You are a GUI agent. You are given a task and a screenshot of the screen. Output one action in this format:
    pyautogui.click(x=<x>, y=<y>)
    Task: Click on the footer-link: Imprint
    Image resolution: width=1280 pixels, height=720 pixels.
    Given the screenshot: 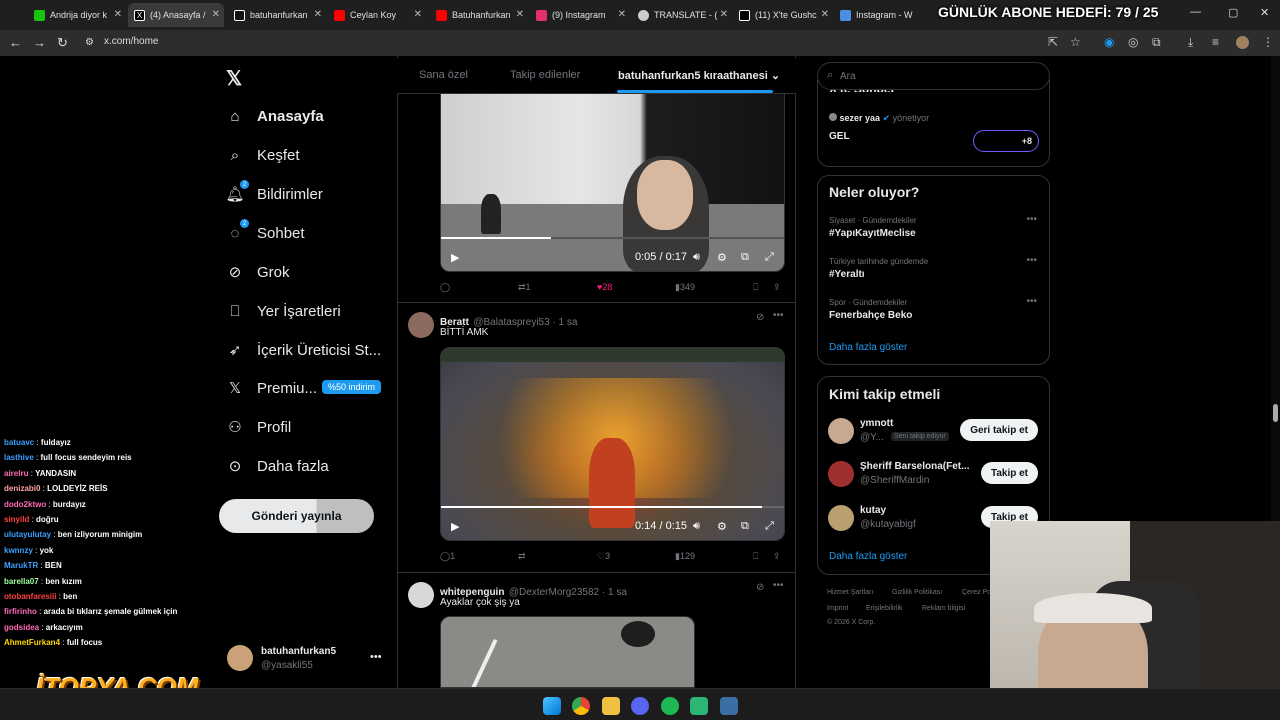 What is the action you would take?
    pyautogui.click(x=837, y=608)
    